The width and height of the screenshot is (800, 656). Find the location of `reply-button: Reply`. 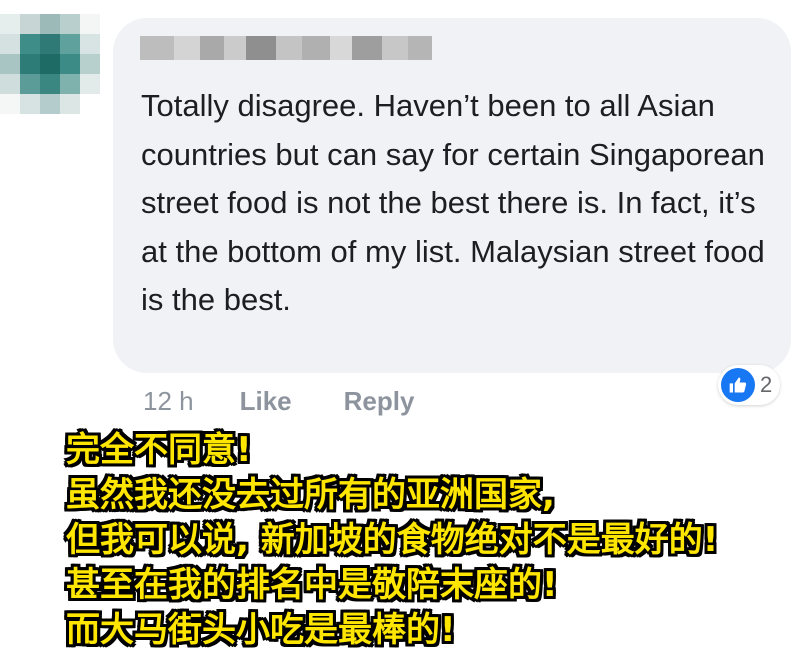

reply-button: Reply is located at coordinates (379, 401).